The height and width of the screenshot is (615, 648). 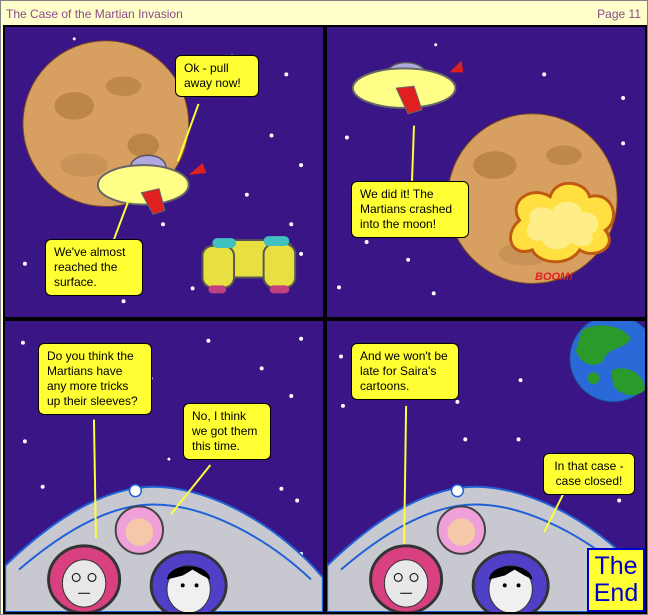 I want to click on speech-bubble: We've almost reached the surface., so click(x=94, y=267).